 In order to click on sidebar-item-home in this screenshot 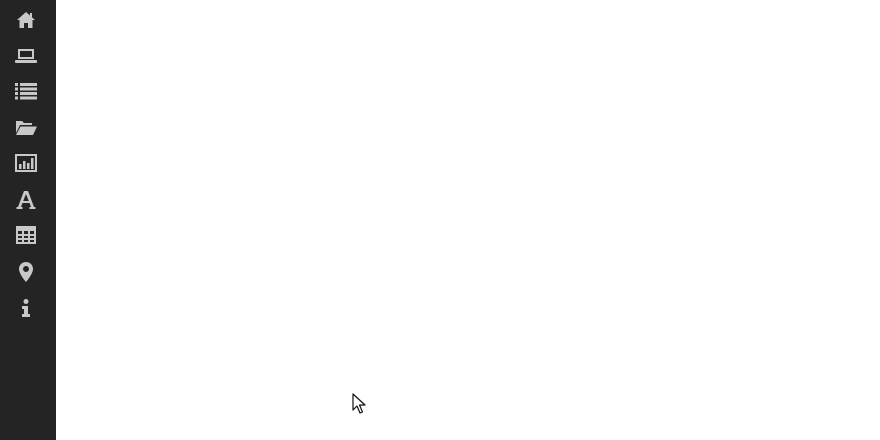, I will do `click(26, 20)`.